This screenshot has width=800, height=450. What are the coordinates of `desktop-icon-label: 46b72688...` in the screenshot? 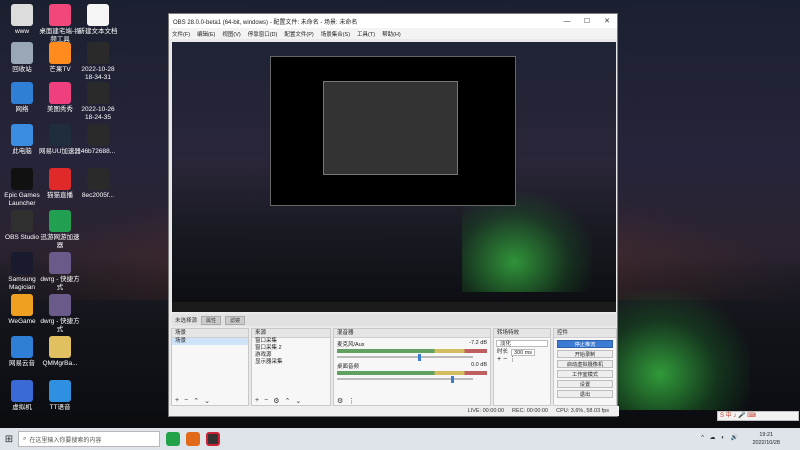 It's located at (98, 151).